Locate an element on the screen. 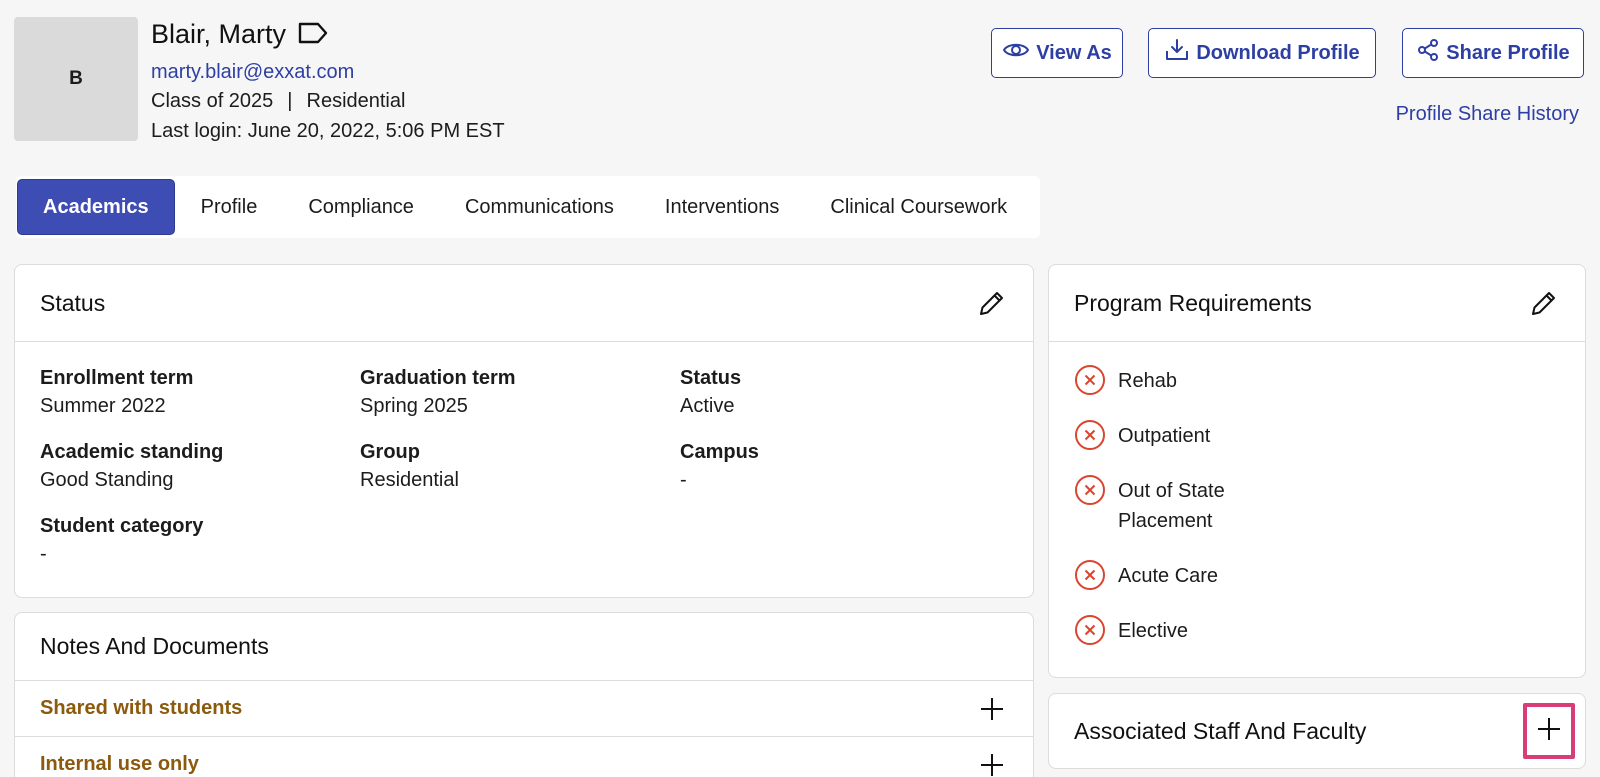  field-value: Active is located at coordinates (707, 406).